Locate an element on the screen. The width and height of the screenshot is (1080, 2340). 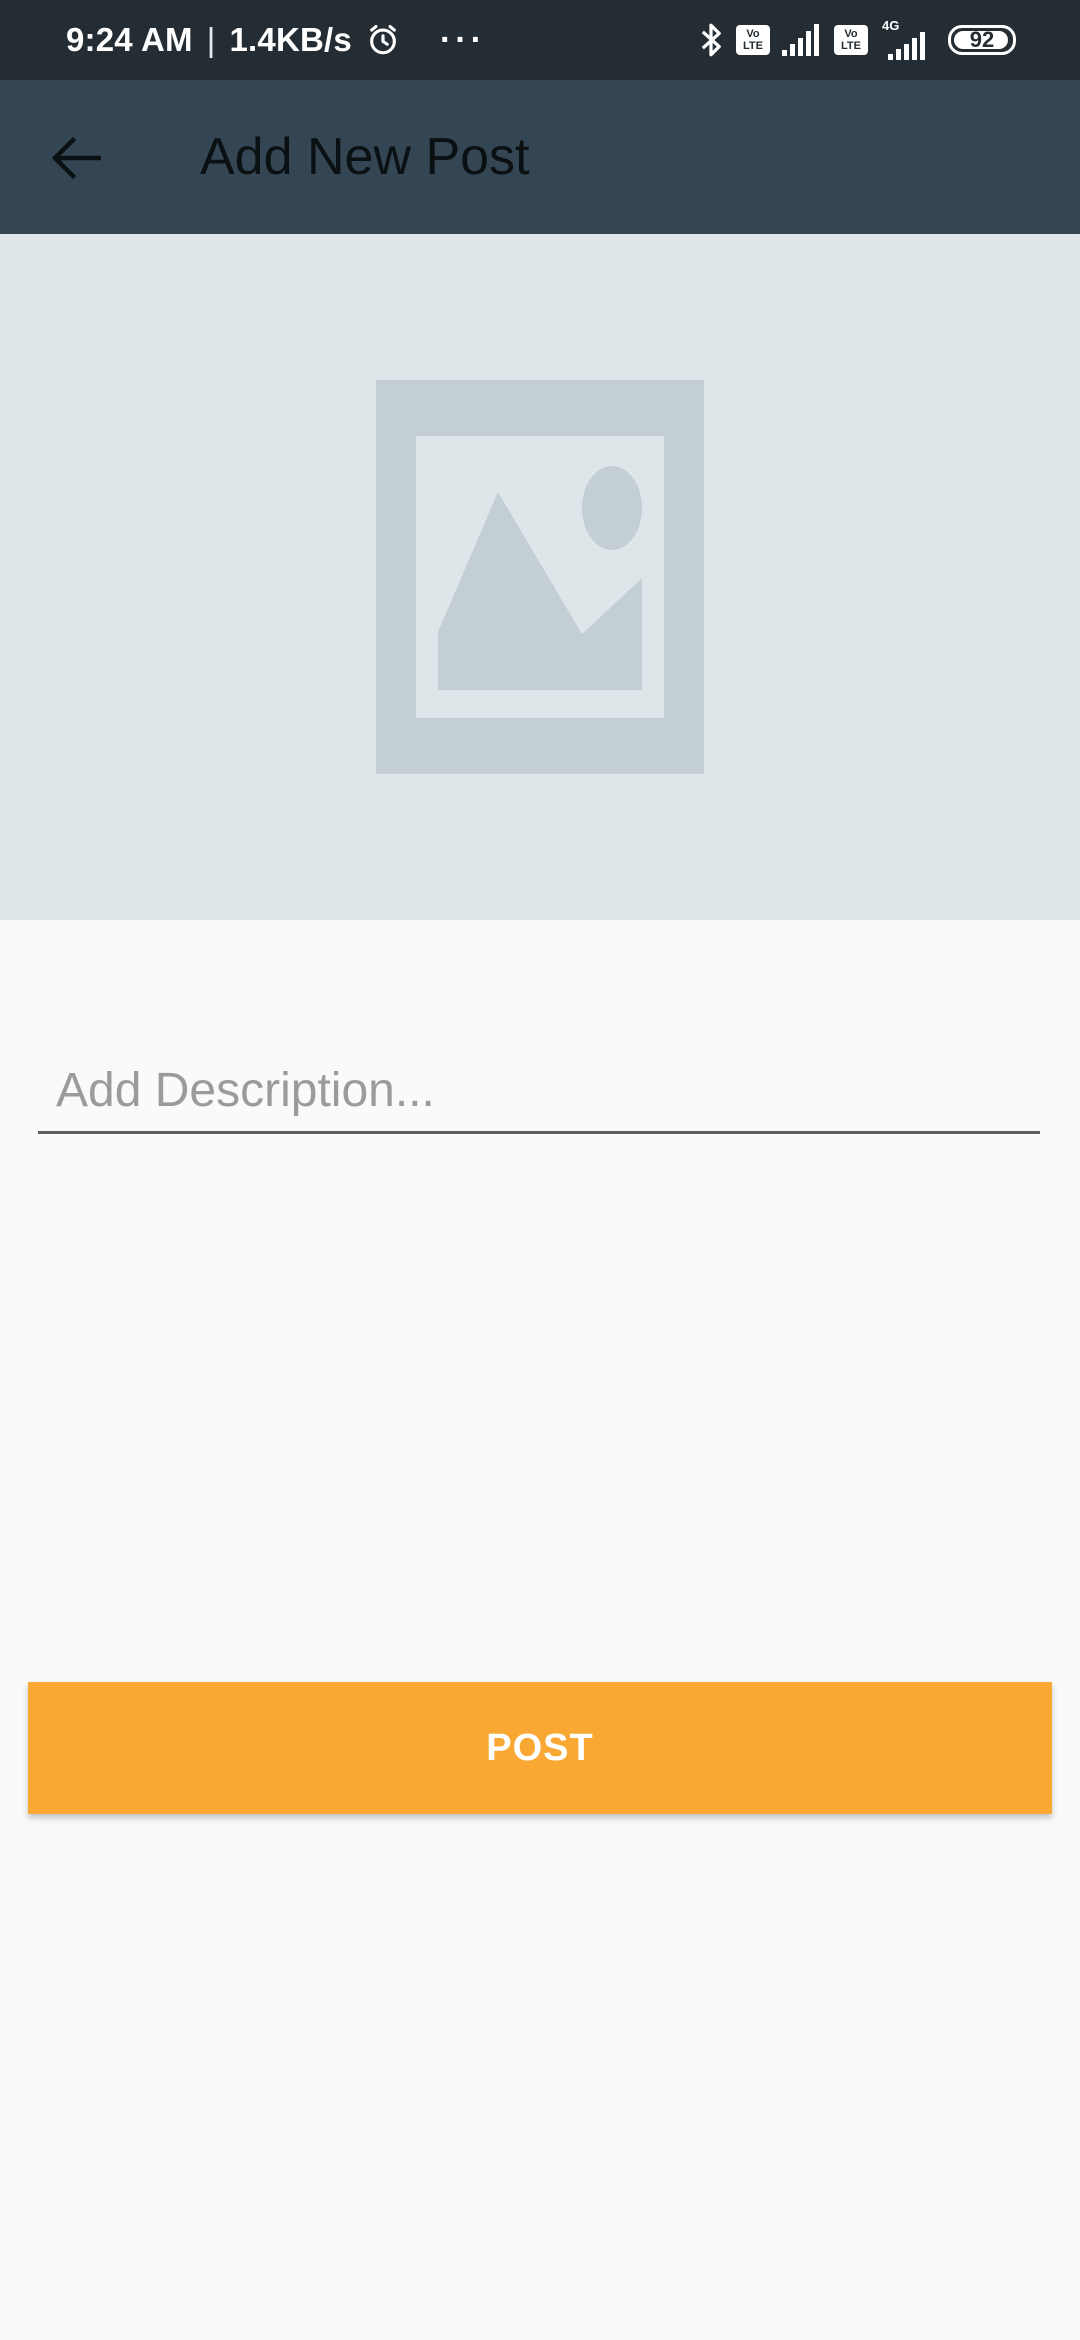
status-right: Vo LTE Vo LTE 4G 92 is located at coordinates (857, 40).